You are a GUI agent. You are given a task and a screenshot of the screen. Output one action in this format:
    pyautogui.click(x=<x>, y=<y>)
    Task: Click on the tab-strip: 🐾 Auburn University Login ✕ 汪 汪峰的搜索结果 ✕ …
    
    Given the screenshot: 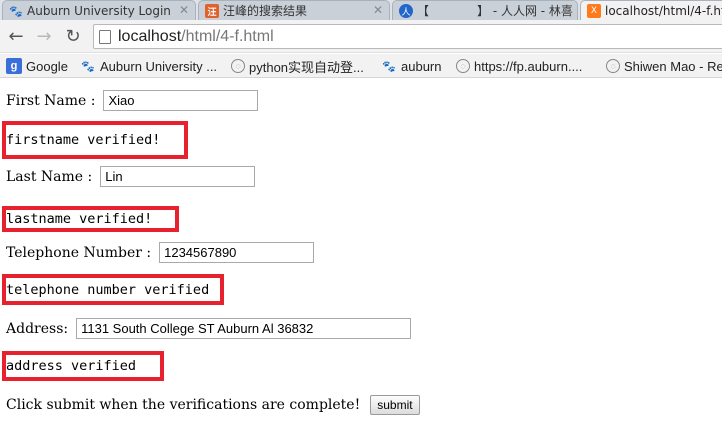 What is the action you would take?
    pyautogui.click(x=361, y=10)
    